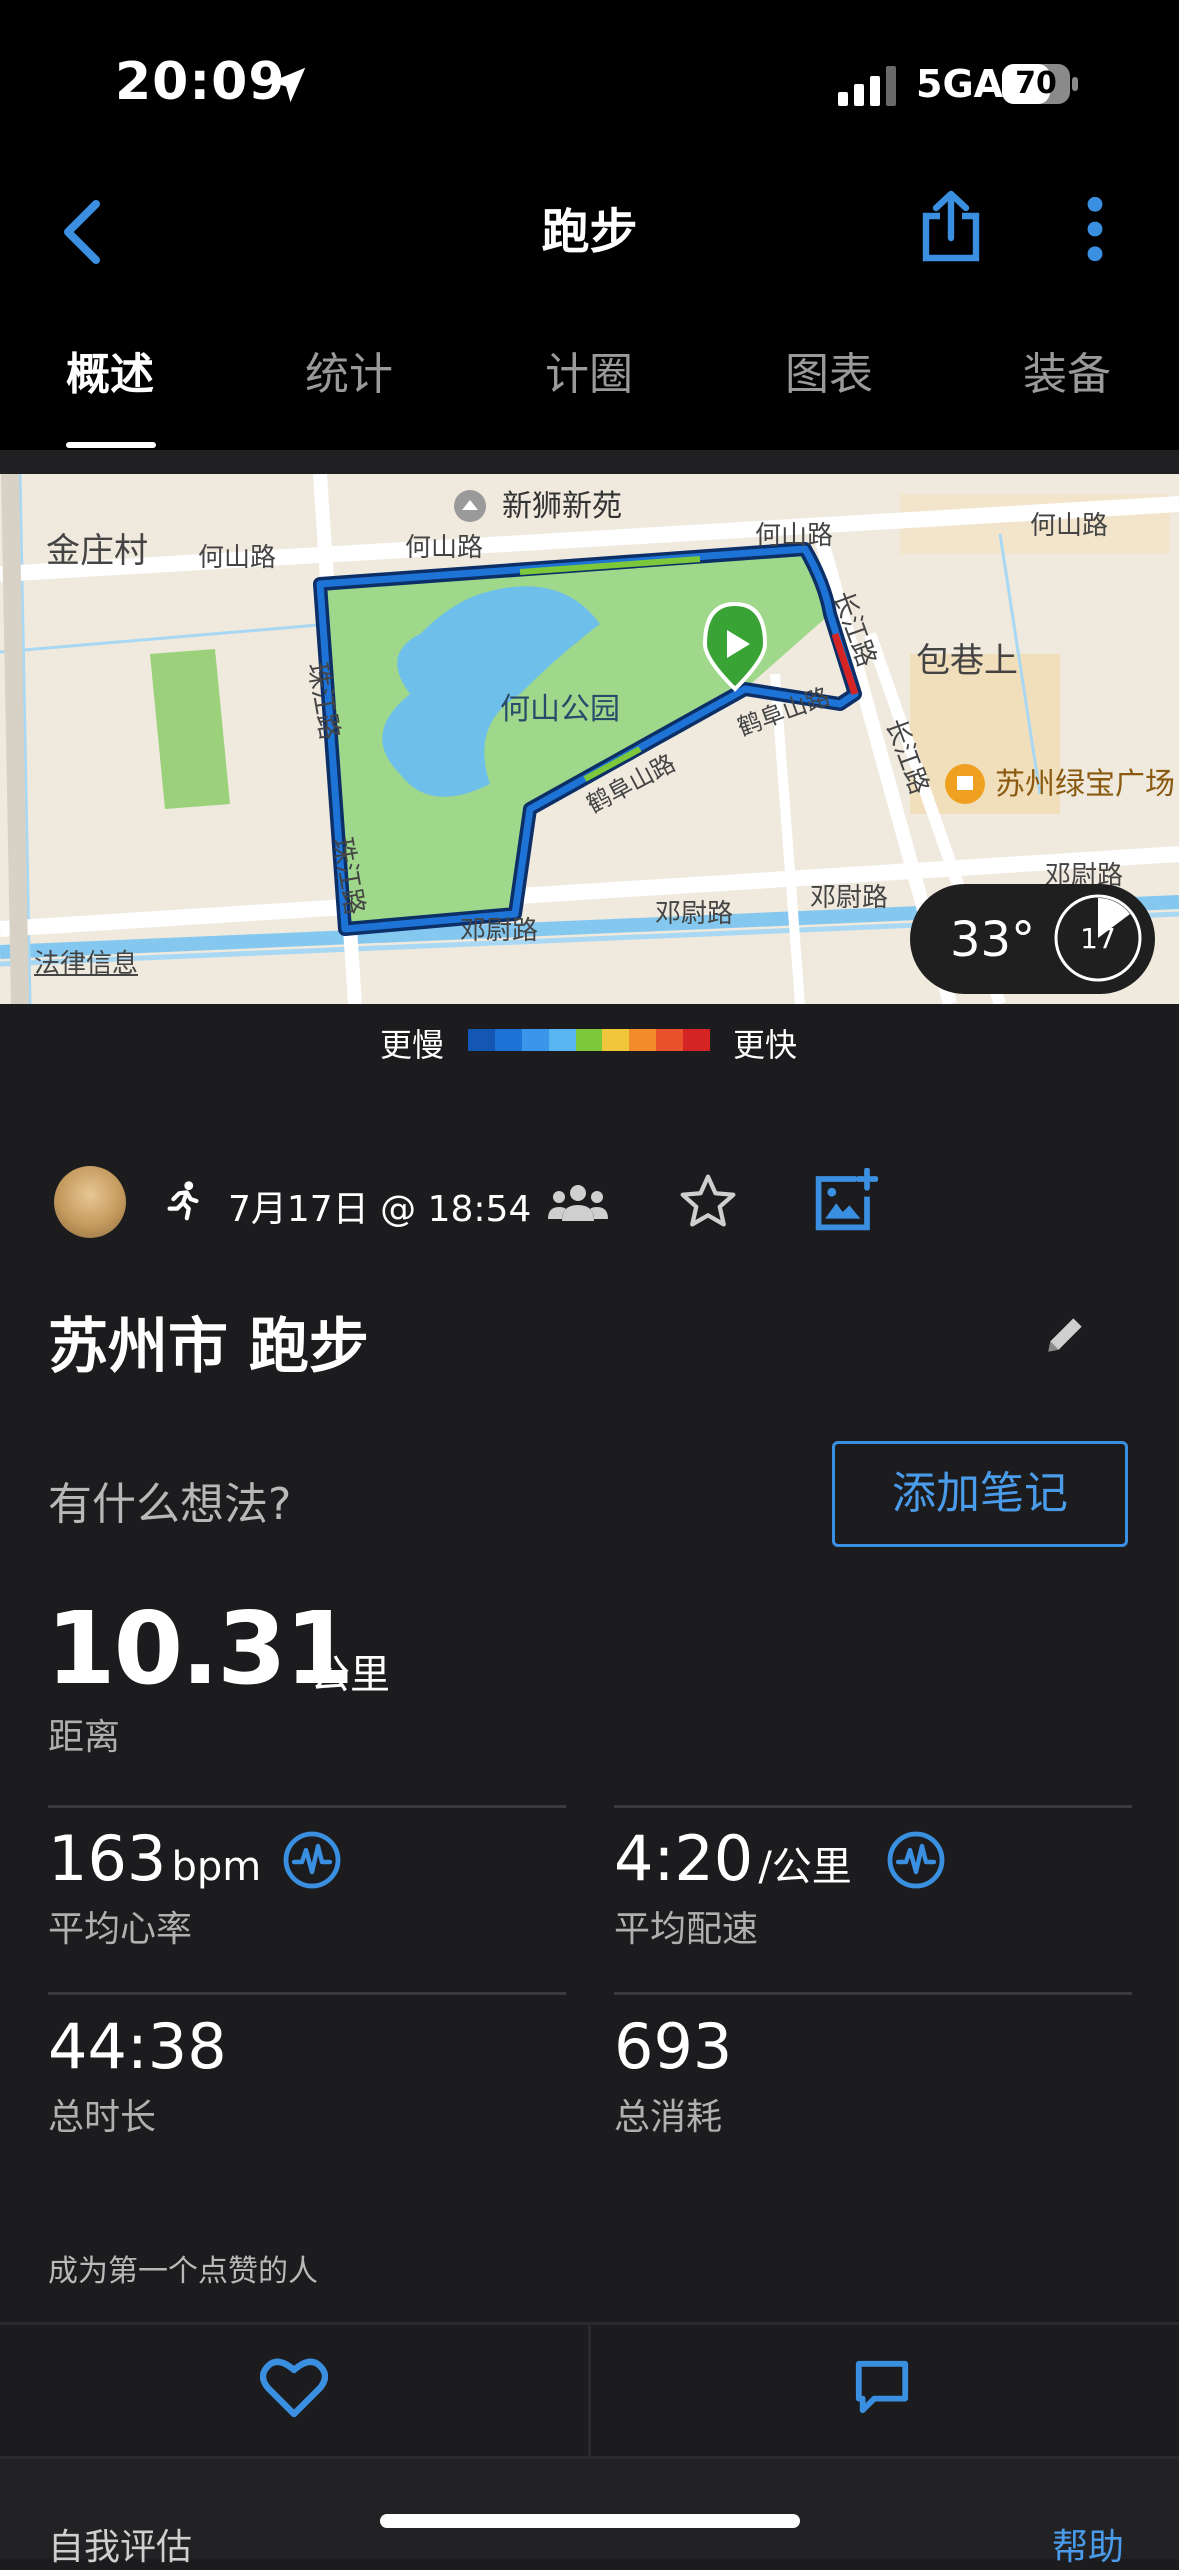  Describe the element at coordinates (294, 2388) in the screenshot. I see `like-heart-icon` at that location.